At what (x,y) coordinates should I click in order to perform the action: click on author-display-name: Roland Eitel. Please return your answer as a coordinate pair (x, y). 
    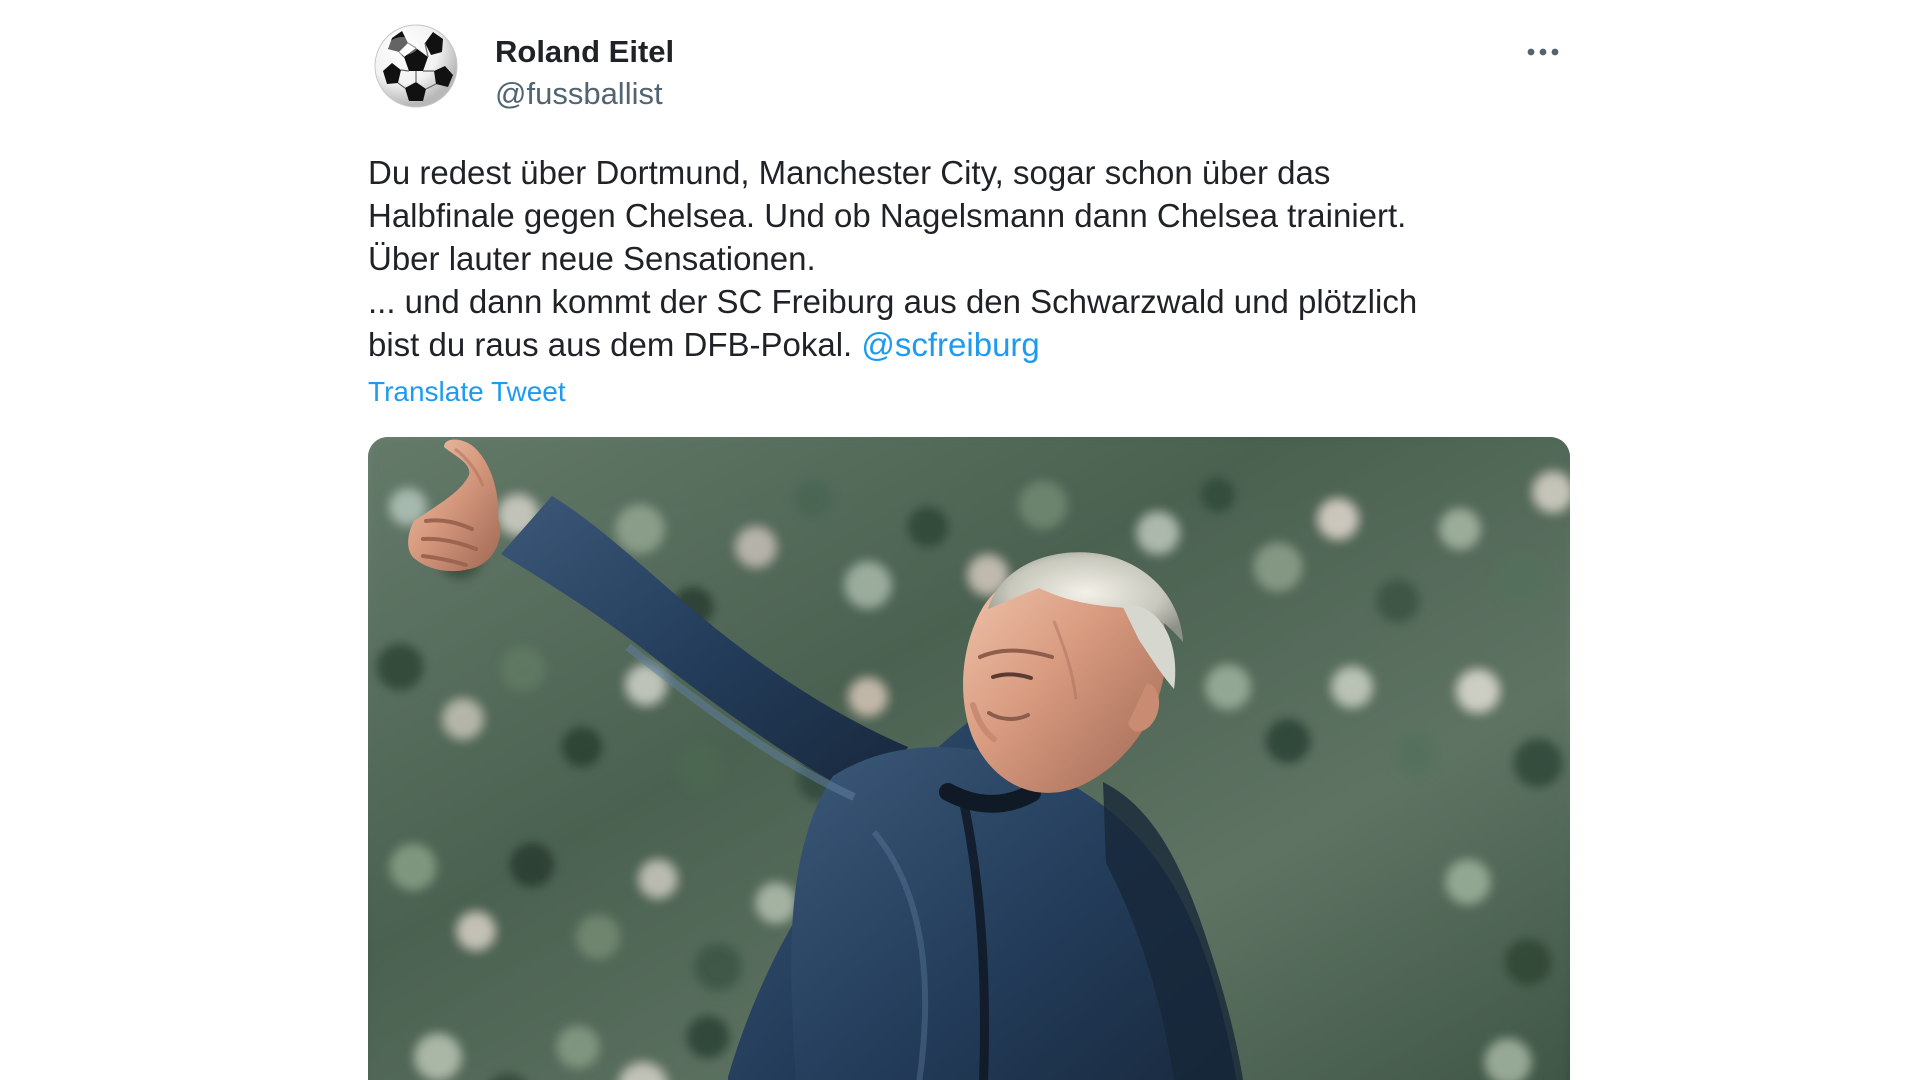
    Looking at the image, I should click on (584, 52).